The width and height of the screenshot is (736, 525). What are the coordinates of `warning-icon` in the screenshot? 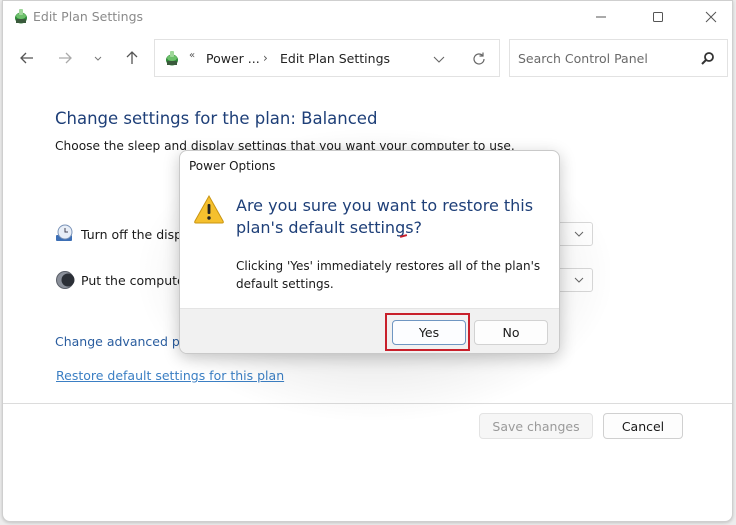 It's located at (209, 209).